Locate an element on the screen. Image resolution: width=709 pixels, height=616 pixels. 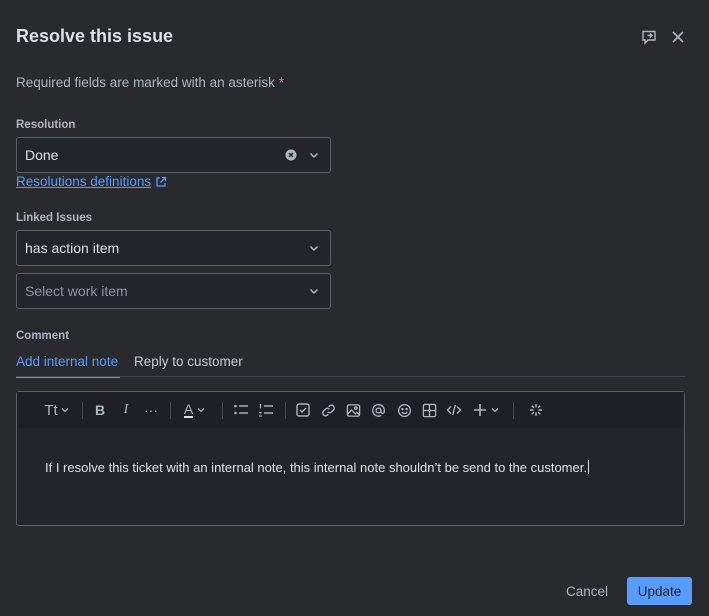
italic-button: I is located at coordinates (126, 410).